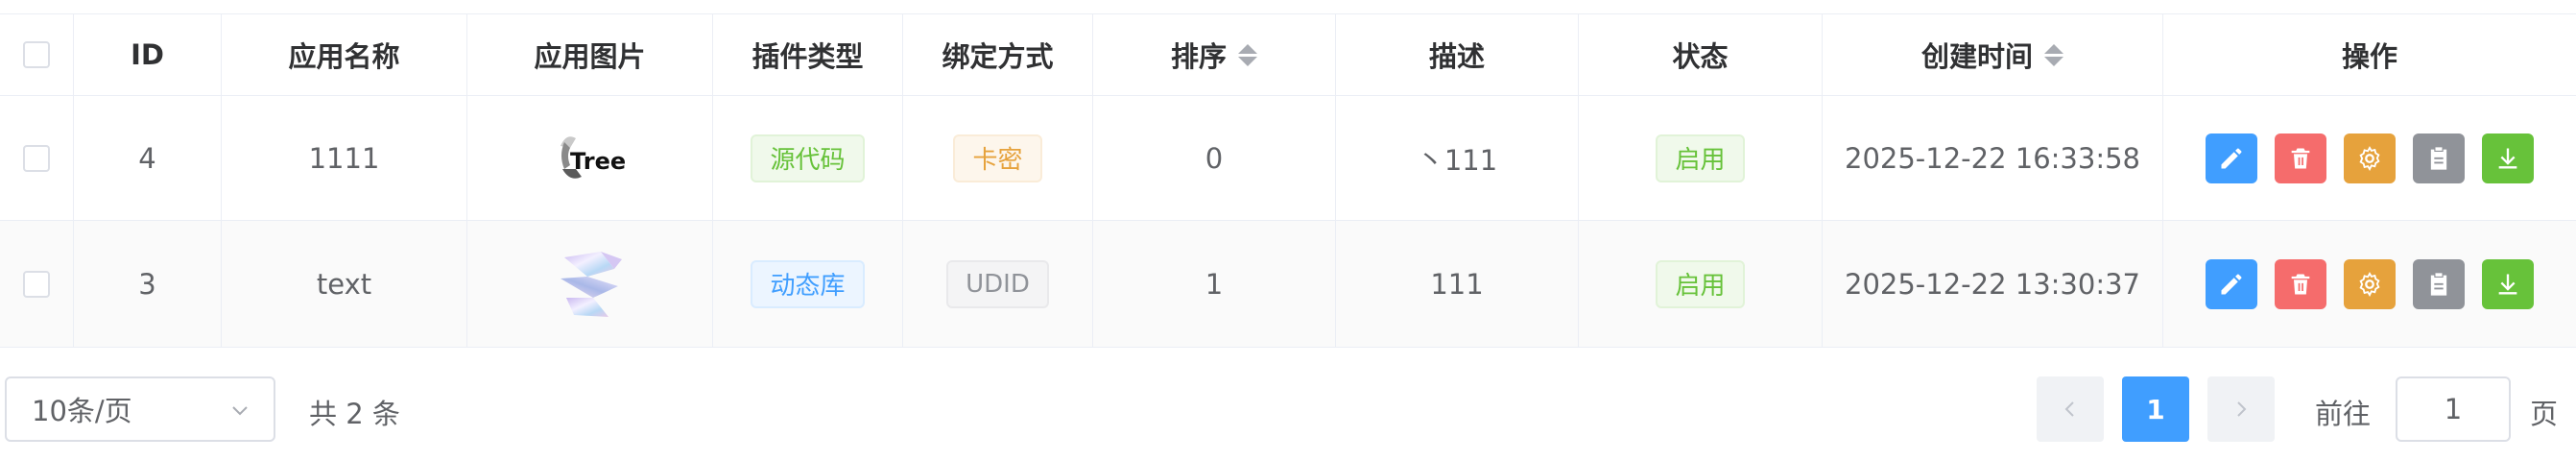 The image size is (2576, 461). I want to click on header-select-cell, so click(37, 54).